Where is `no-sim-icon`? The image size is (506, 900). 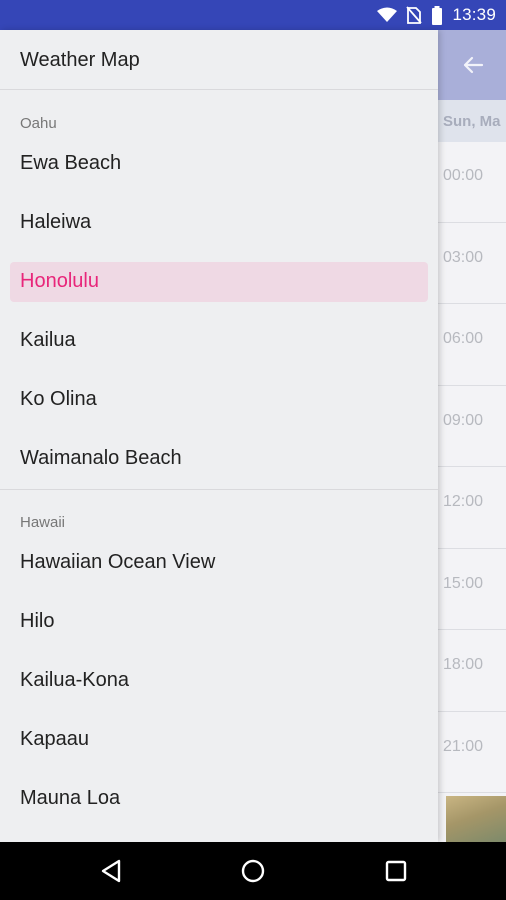
no-sim-icon is located at coordinates (414, 15).